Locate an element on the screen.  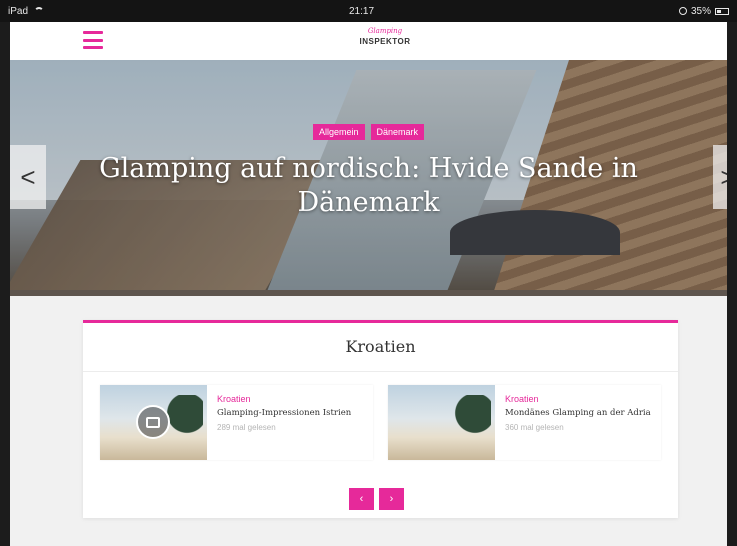
status-bar: iPad 21:17 35% is located at coordinates (368, 11).